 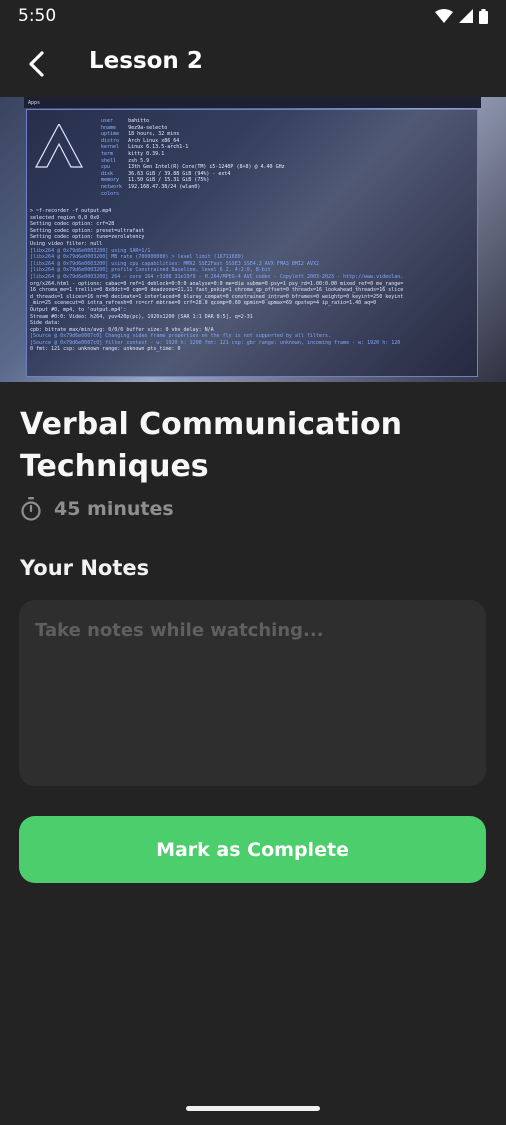 What do you see at coordinates (112, 186) in the screenshot?
I see `sysinfo-key: network` at bounding box center [112, 186].